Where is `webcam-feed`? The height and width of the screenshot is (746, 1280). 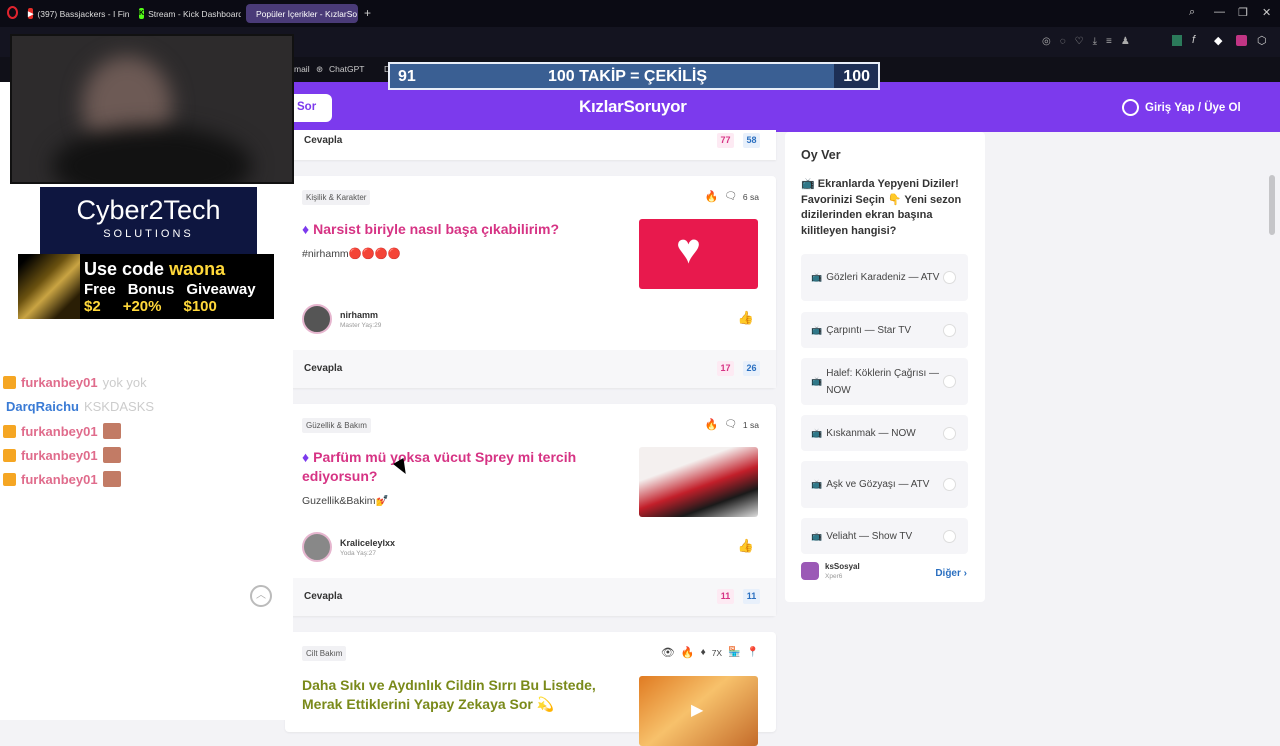
webcam-feed is located at coordinates (152, 109).